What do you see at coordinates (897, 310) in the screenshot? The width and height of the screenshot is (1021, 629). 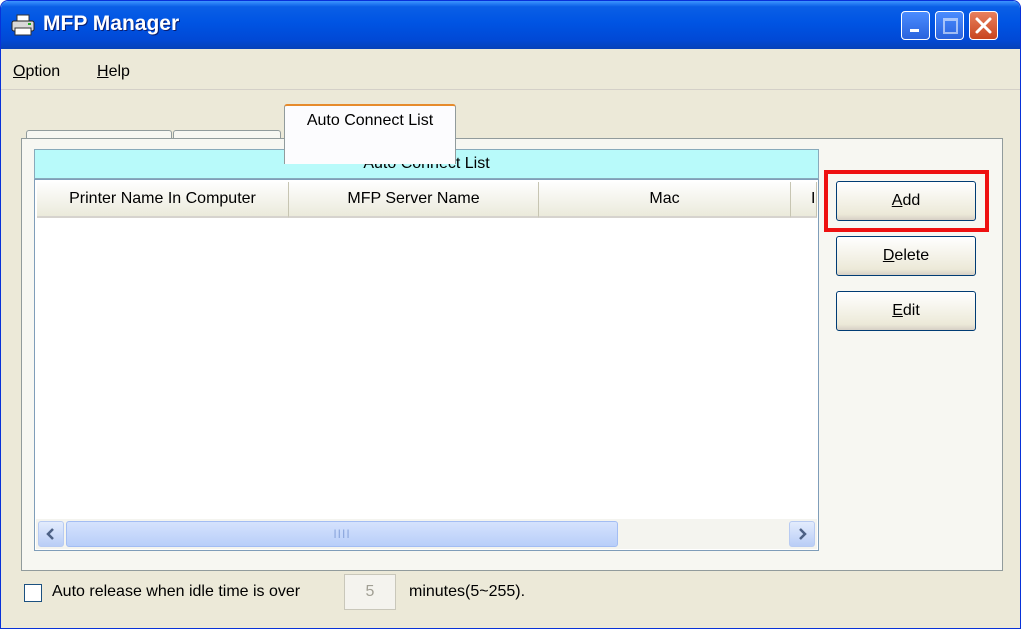 I see `edit-button-accel: E` at bounding box center [897, 310].